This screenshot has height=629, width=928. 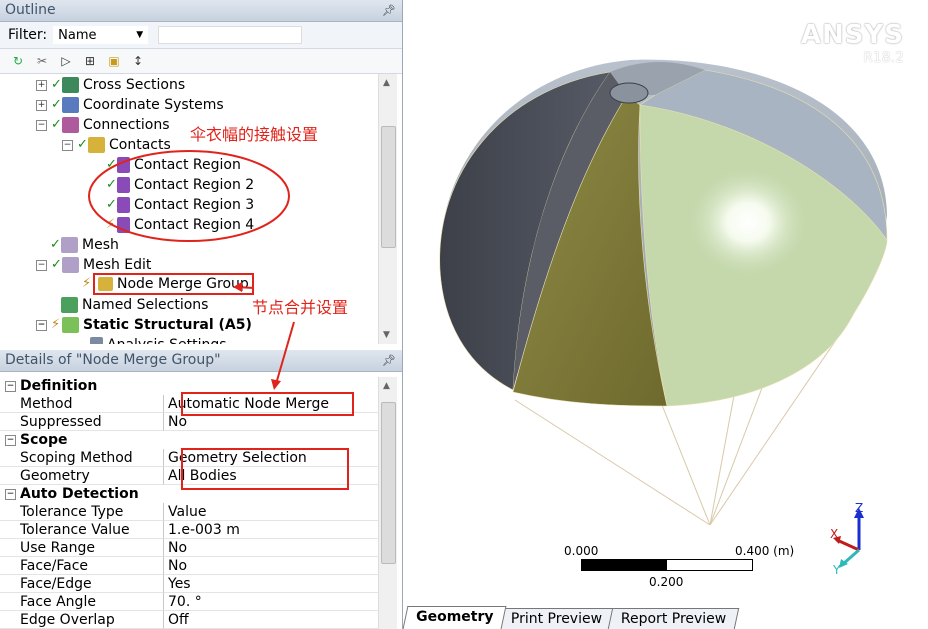 I want to click on group-label: Auto Detection, so click(x=79, y=494).